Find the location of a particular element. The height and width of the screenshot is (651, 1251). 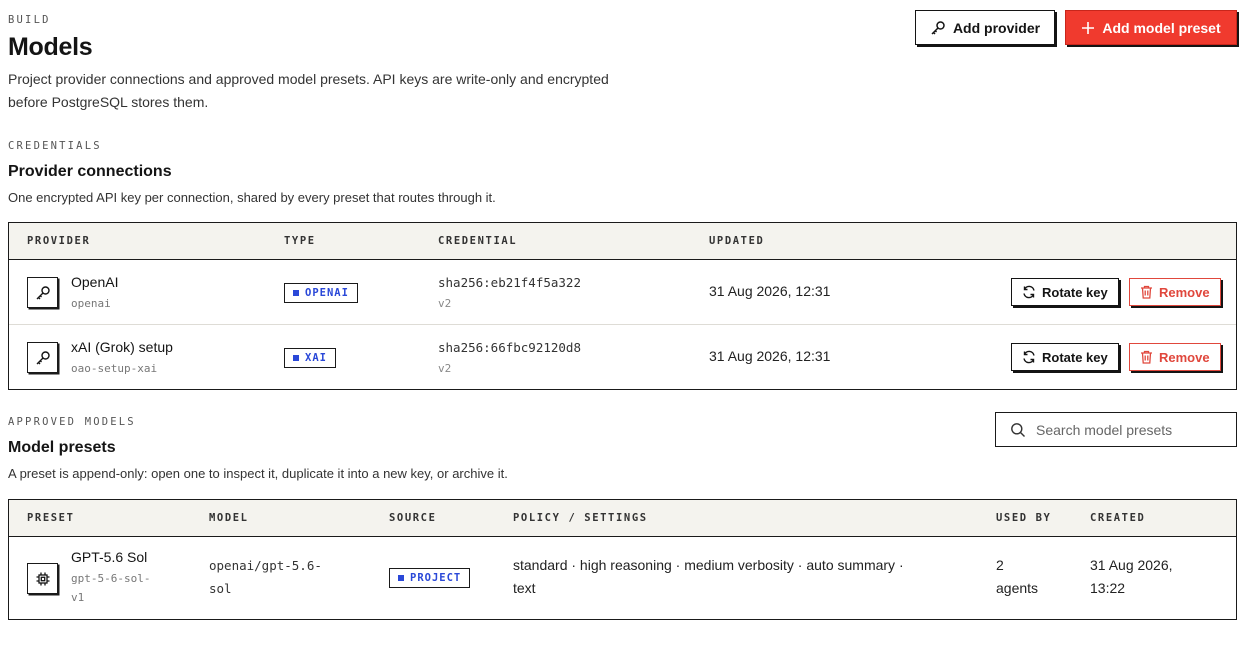

used-by-unit: agents is located at coordinates (1017, 588).